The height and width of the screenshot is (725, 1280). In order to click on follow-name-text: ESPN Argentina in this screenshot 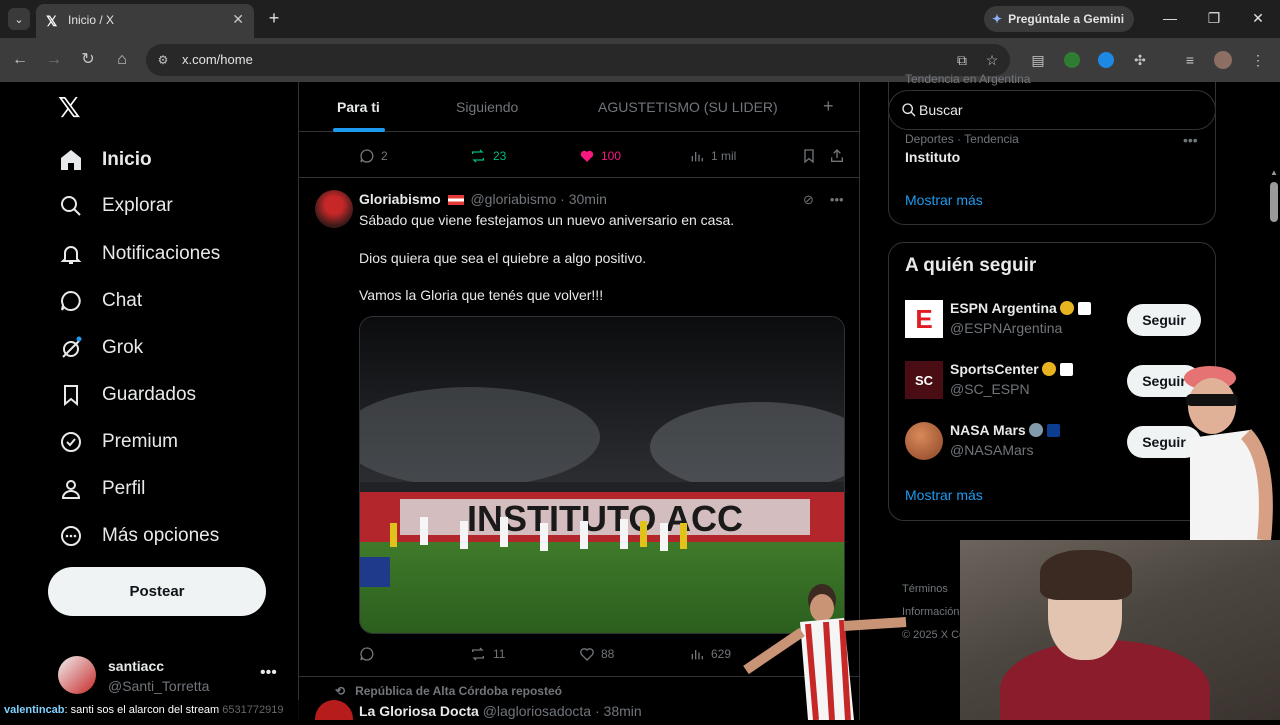, I will do `click(1003, 308)`.